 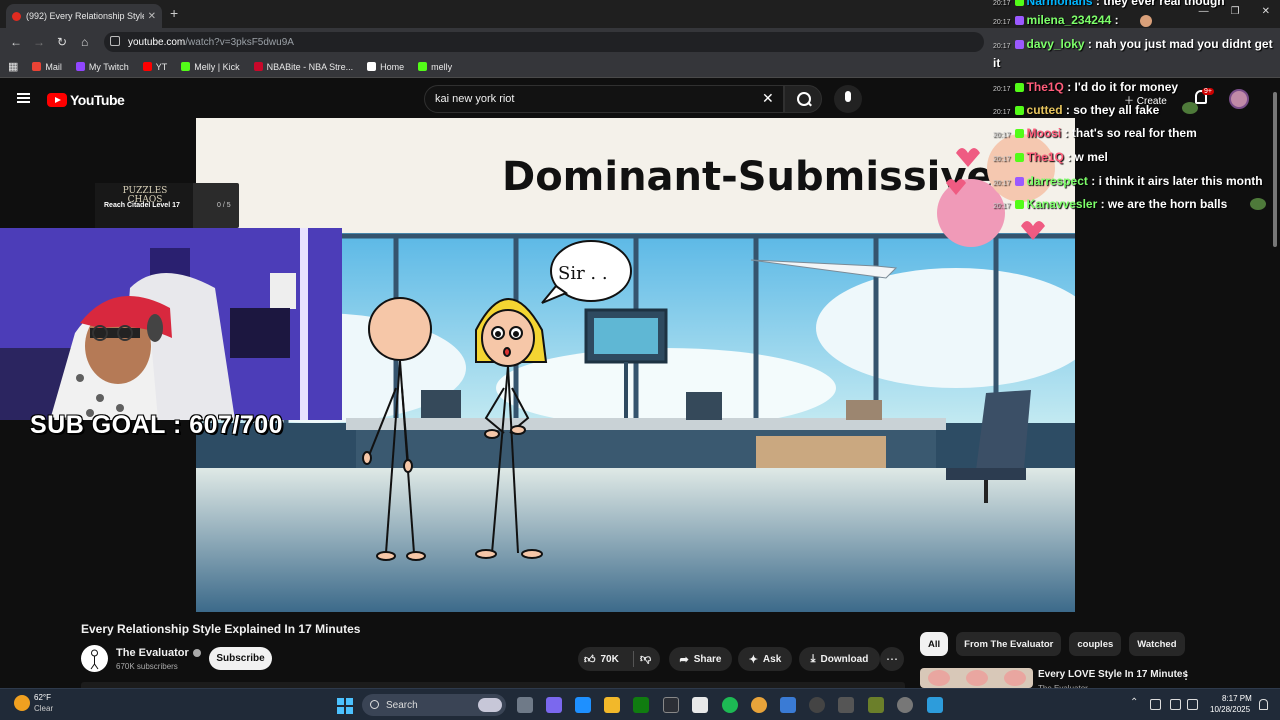 I want to click on chip-couples: couples, so click(x=1095, y=644).